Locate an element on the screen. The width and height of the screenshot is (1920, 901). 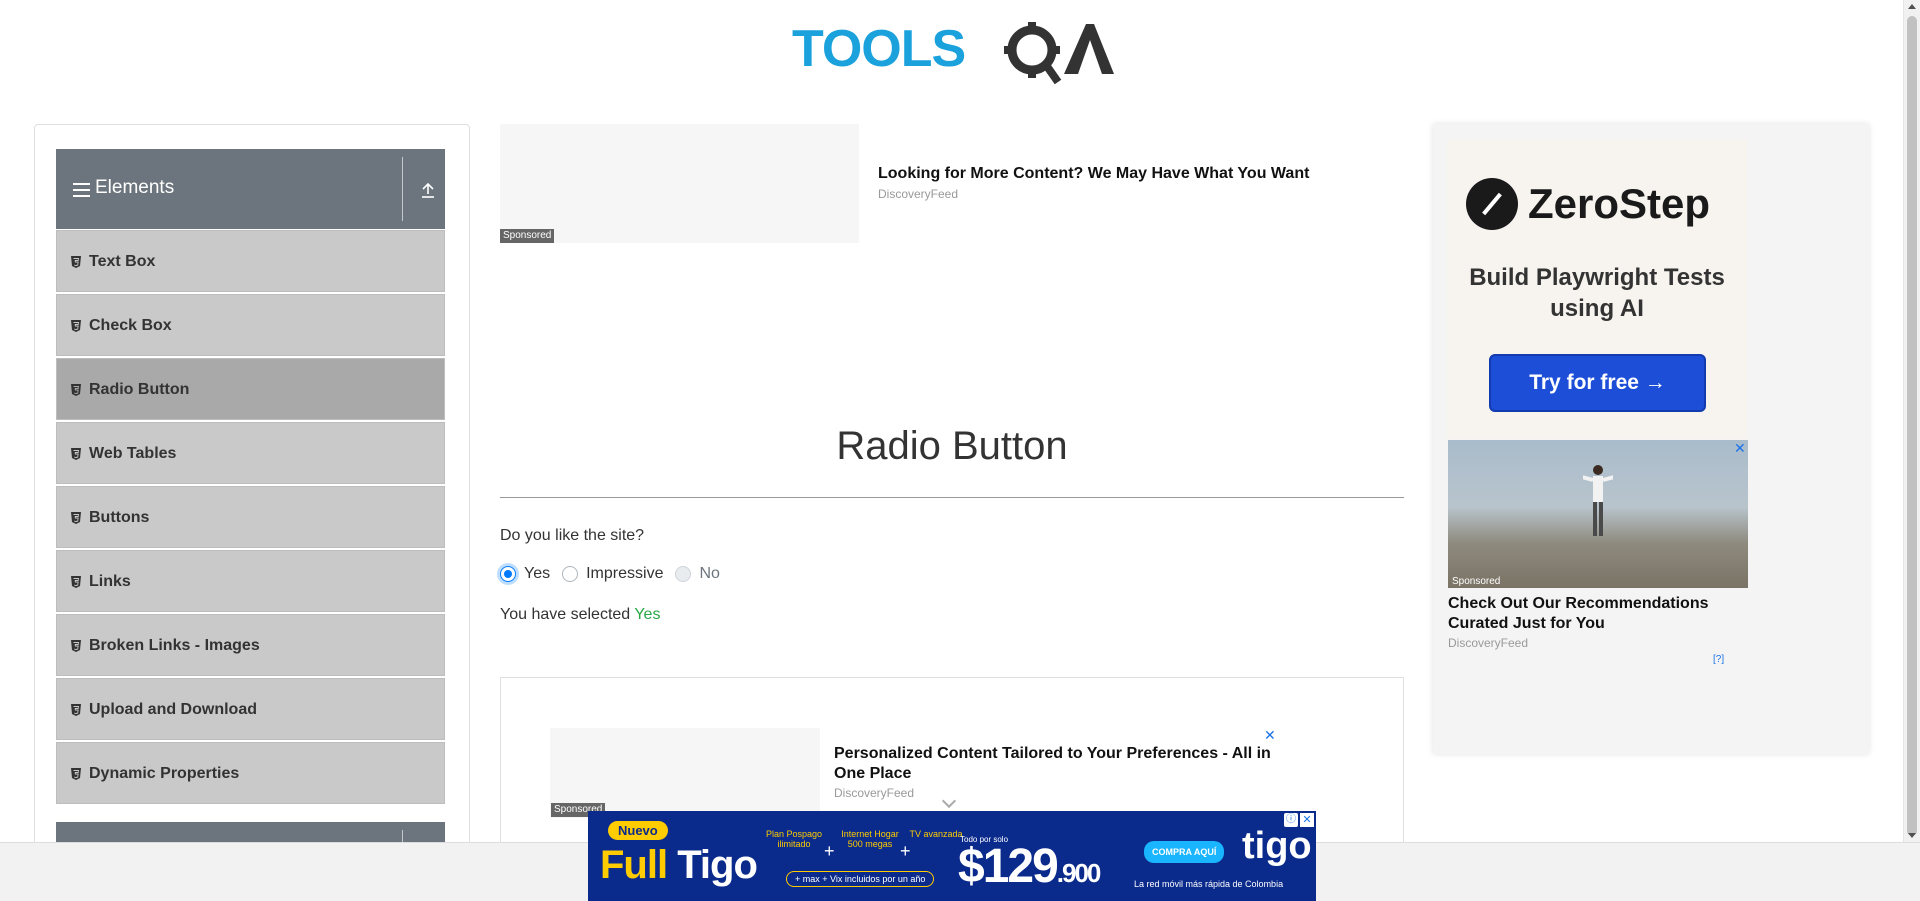
scroll-down-arrow-icon is located at coordinates (1912, 835).